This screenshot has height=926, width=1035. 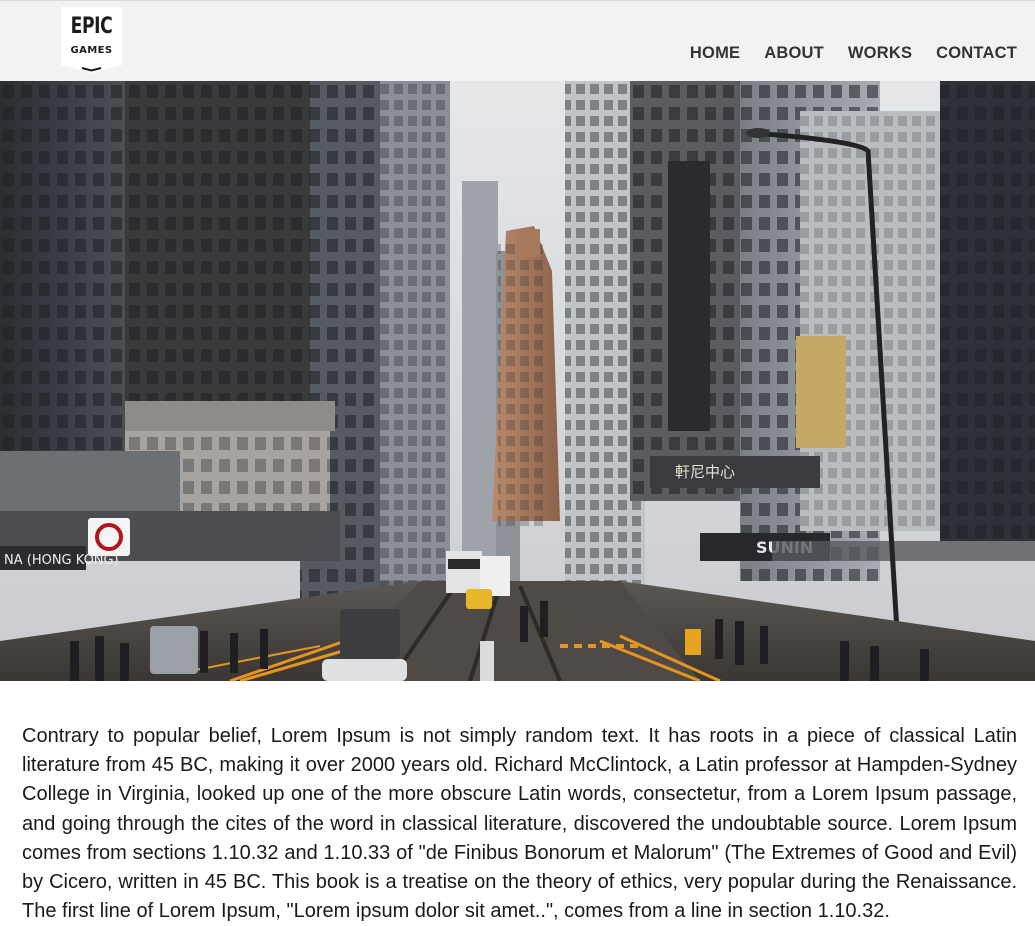 I want to click on nav-link-works: WORKS, so click(x=880, y=53).